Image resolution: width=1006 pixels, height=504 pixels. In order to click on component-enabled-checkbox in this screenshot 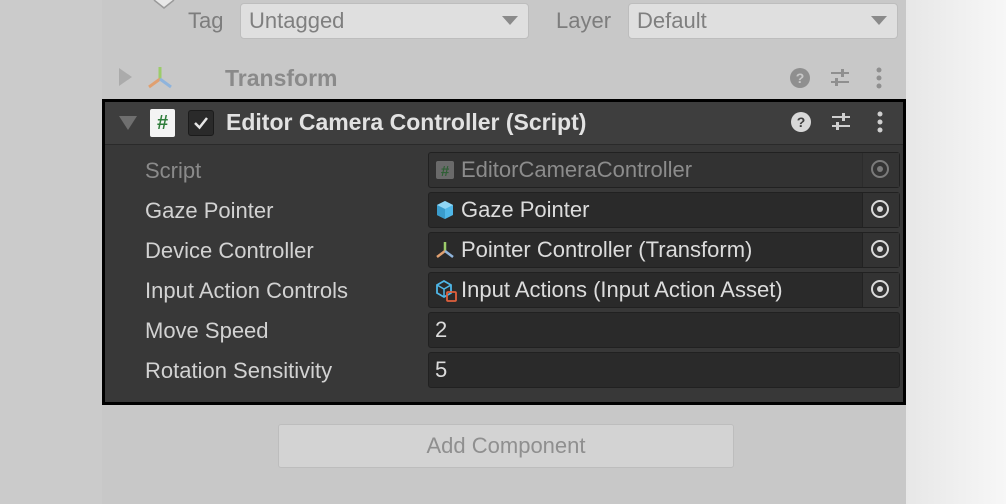, I will do `click(201, 123)`.